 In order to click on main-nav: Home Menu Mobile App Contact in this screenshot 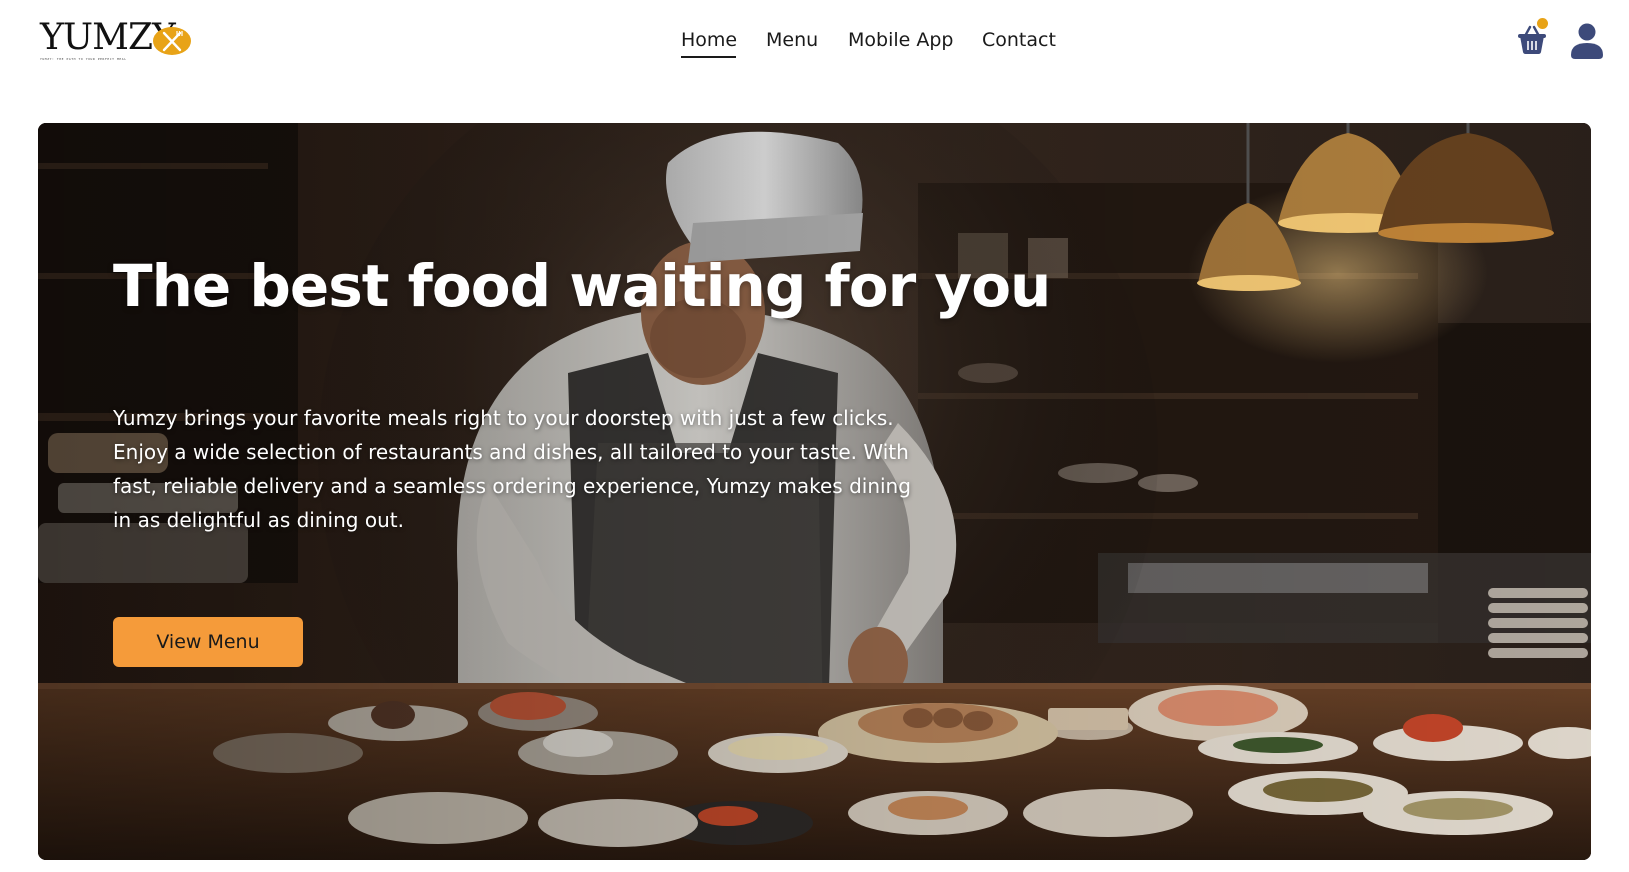, I will do `click(814, 45)`.